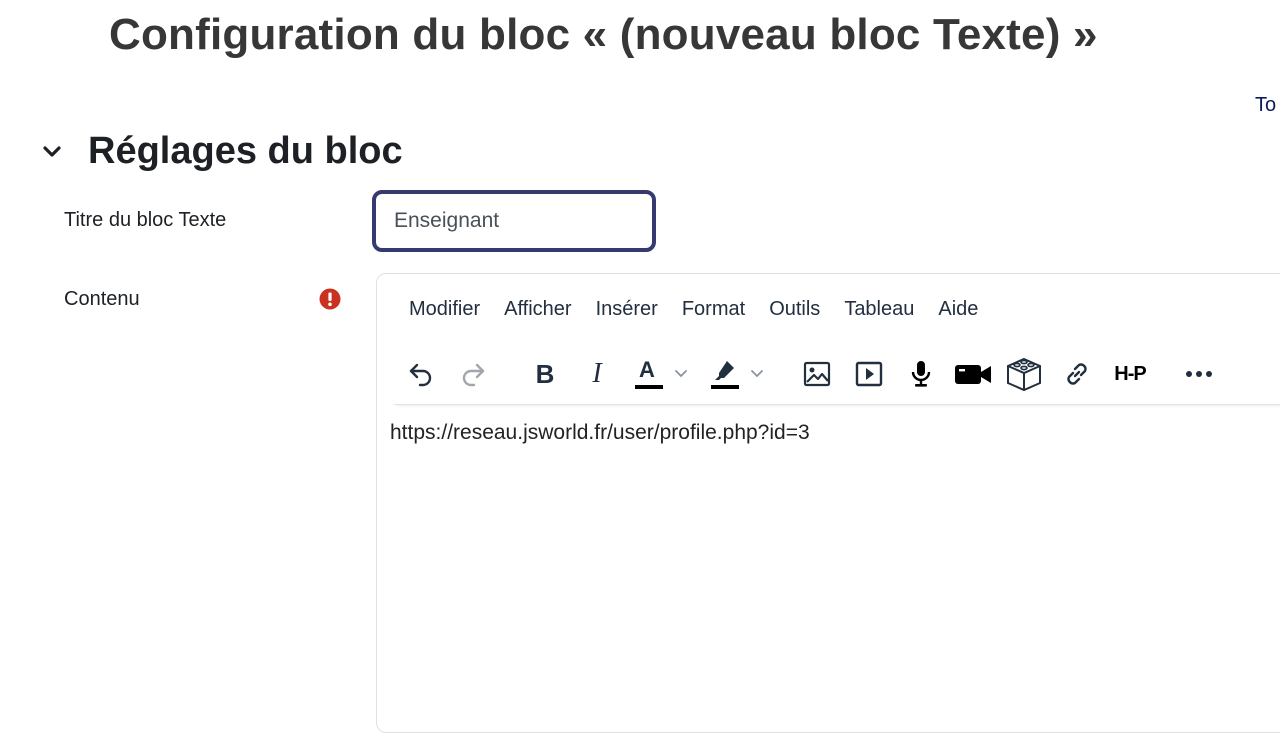 This screenshot has width=1280, height=733. I want to click on more-icon, so click(1199, 374).